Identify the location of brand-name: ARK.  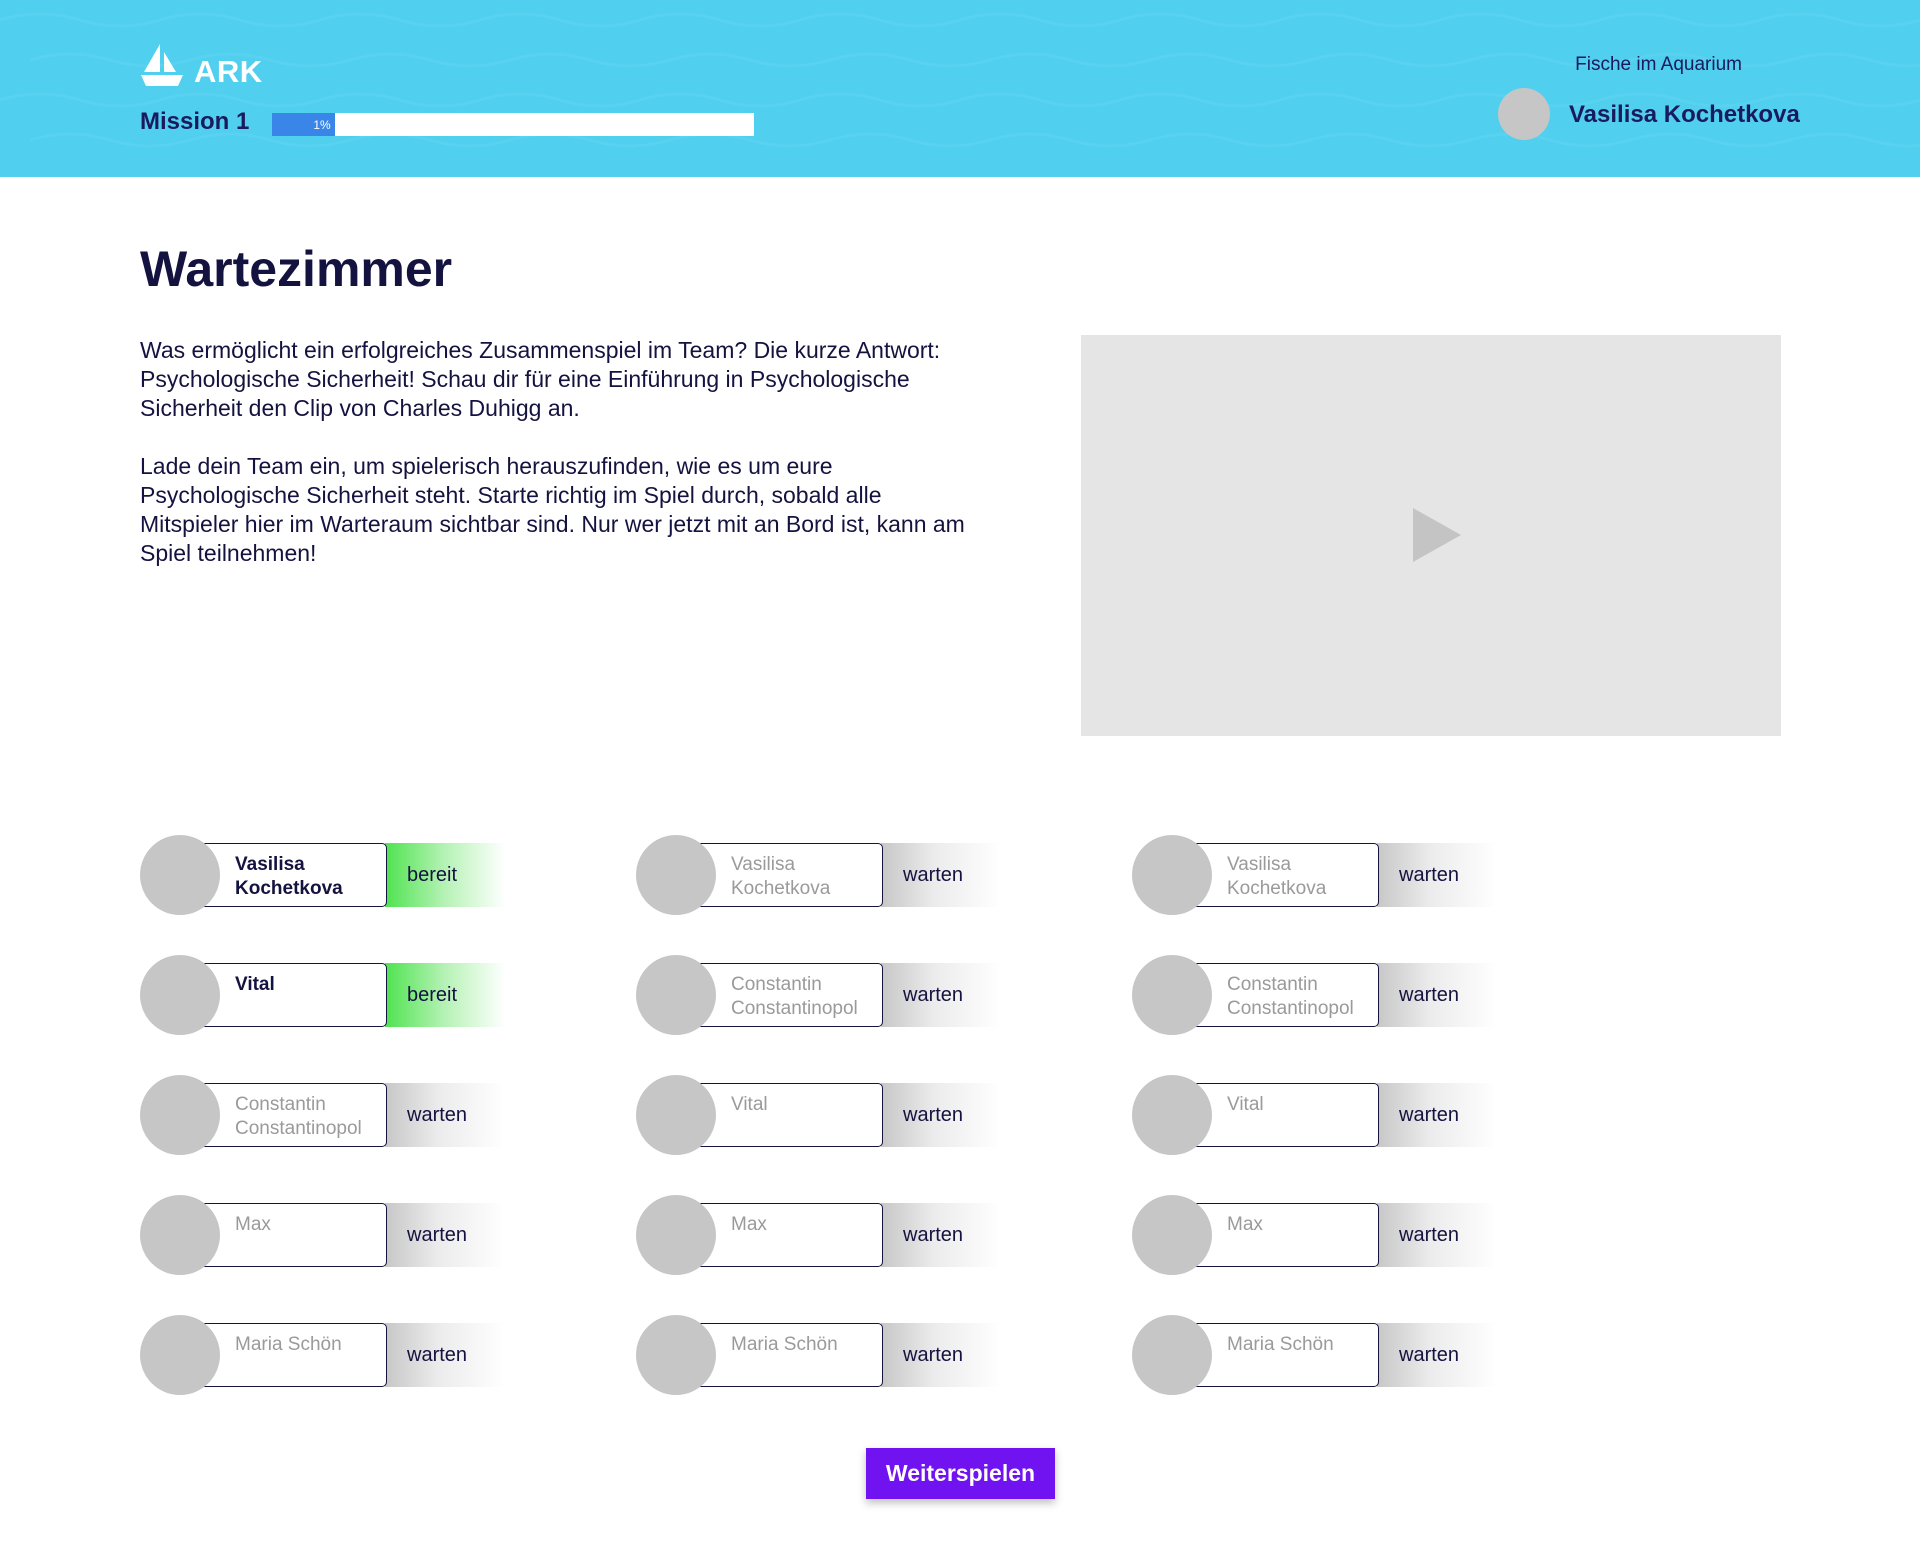
(228, 71).